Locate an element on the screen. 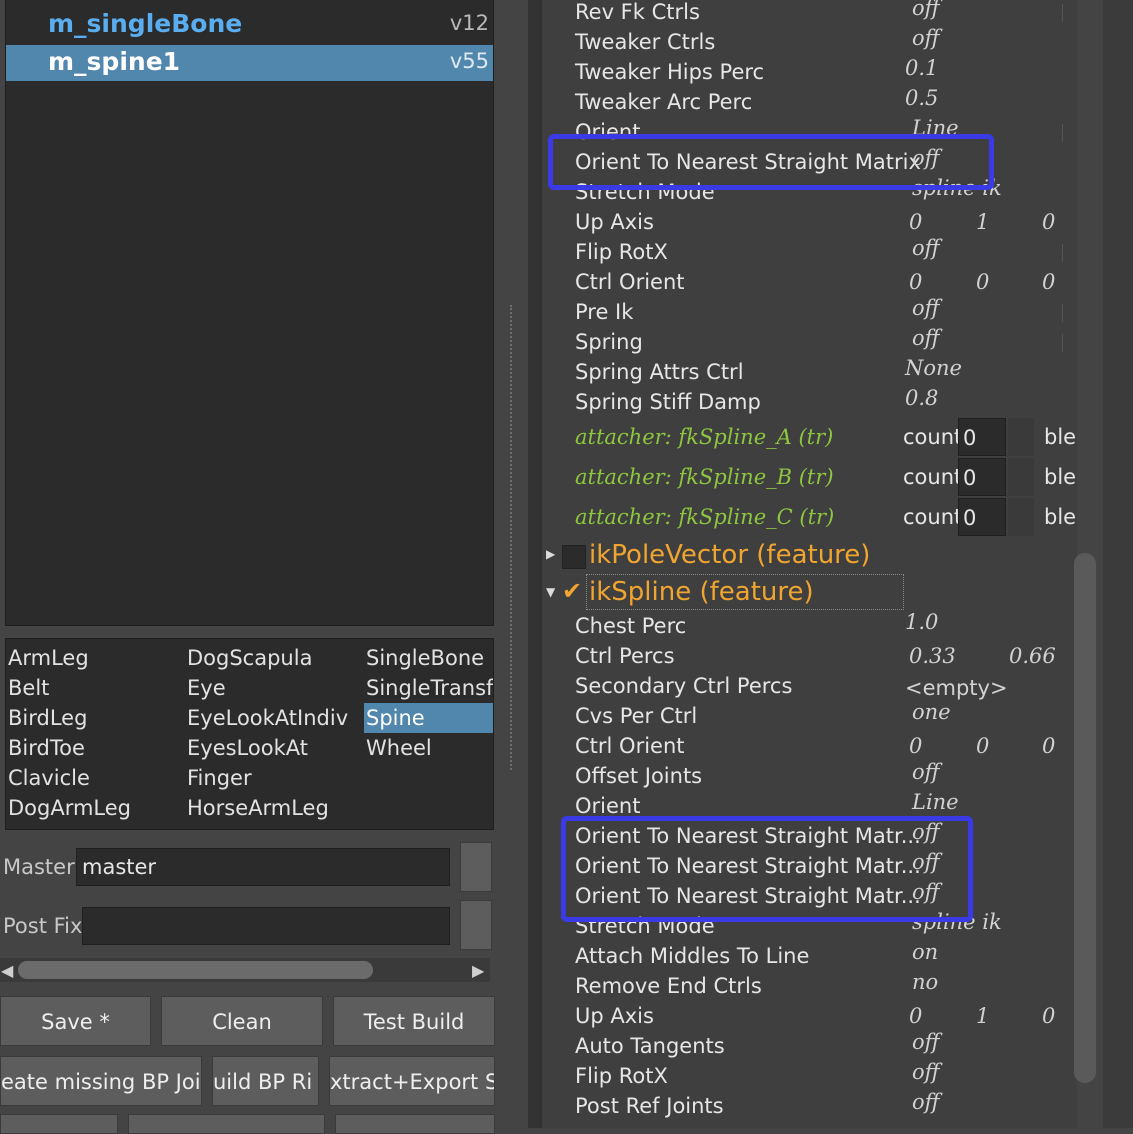 The image size is (1133, 1134). module-item-armleg: ArmLeg is located at coordinates (94, 658).